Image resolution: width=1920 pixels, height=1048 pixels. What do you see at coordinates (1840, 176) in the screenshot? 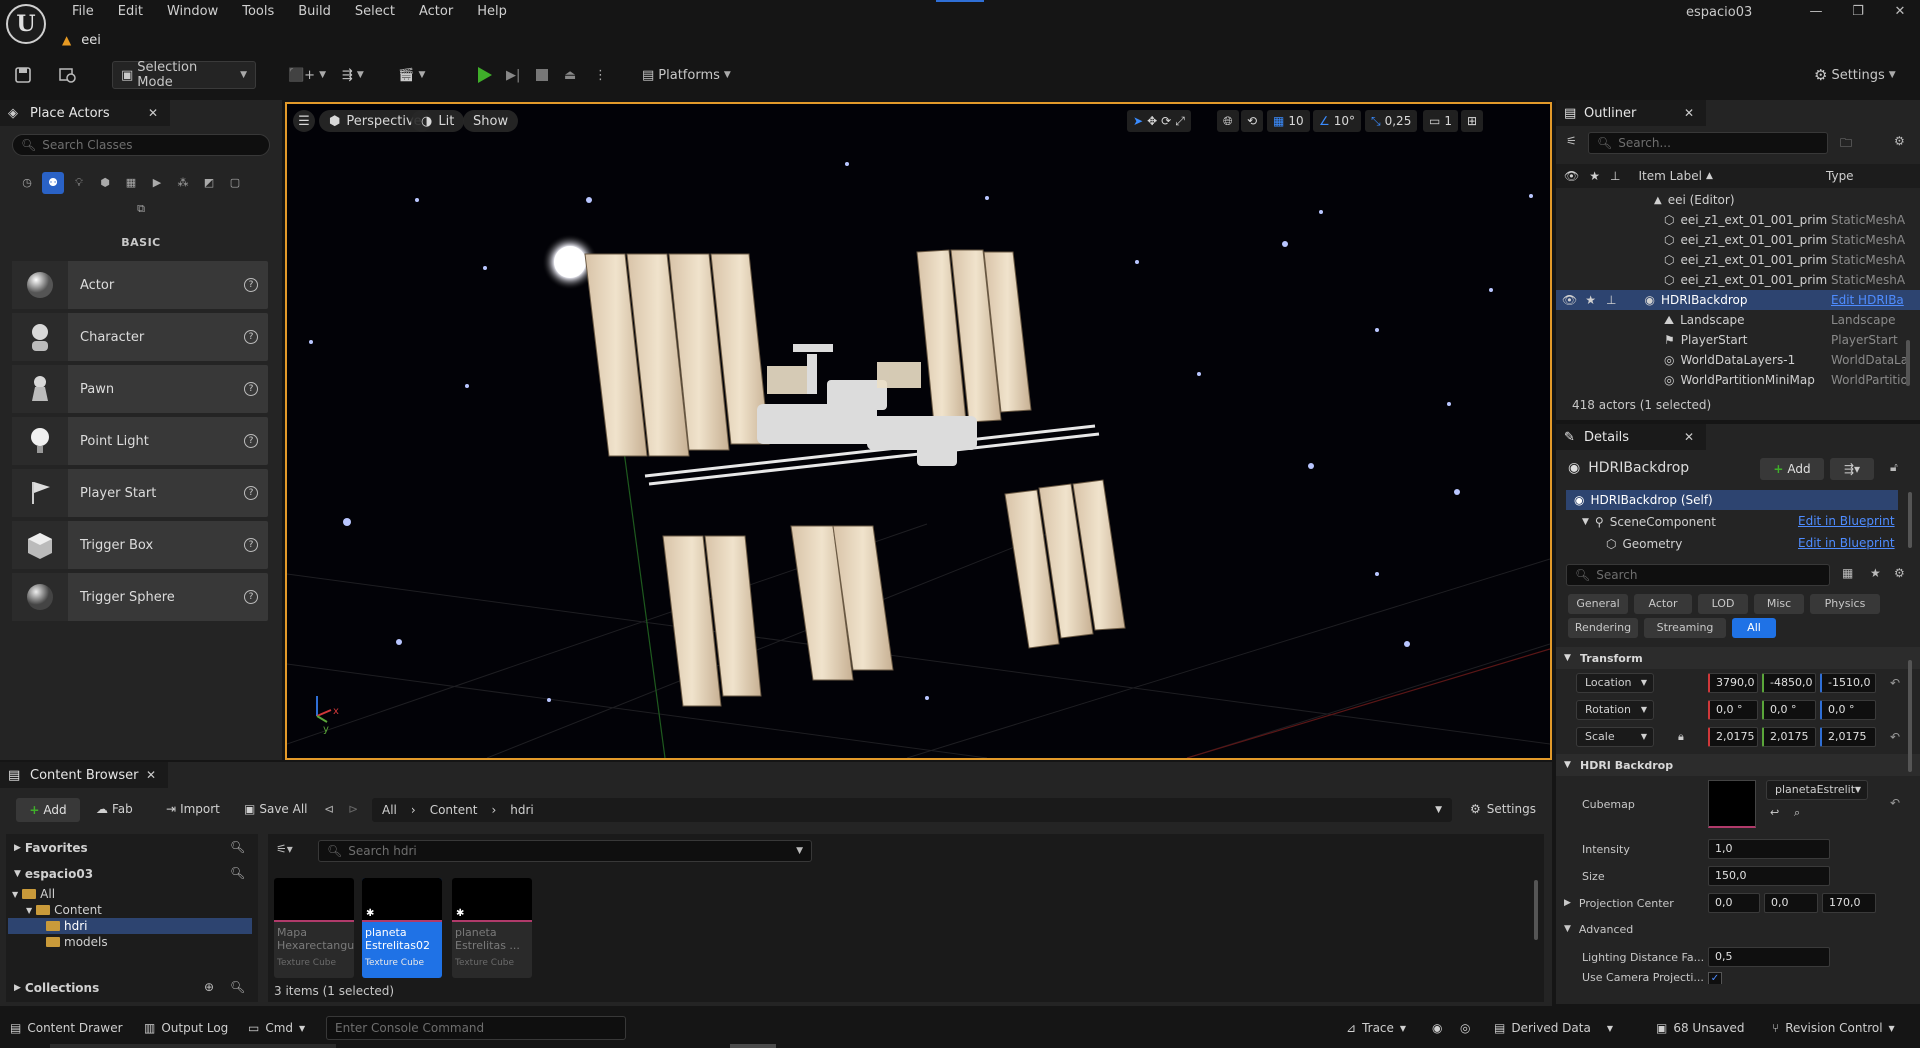
I see `type-column: Type` at bounding box center [1840, 176].